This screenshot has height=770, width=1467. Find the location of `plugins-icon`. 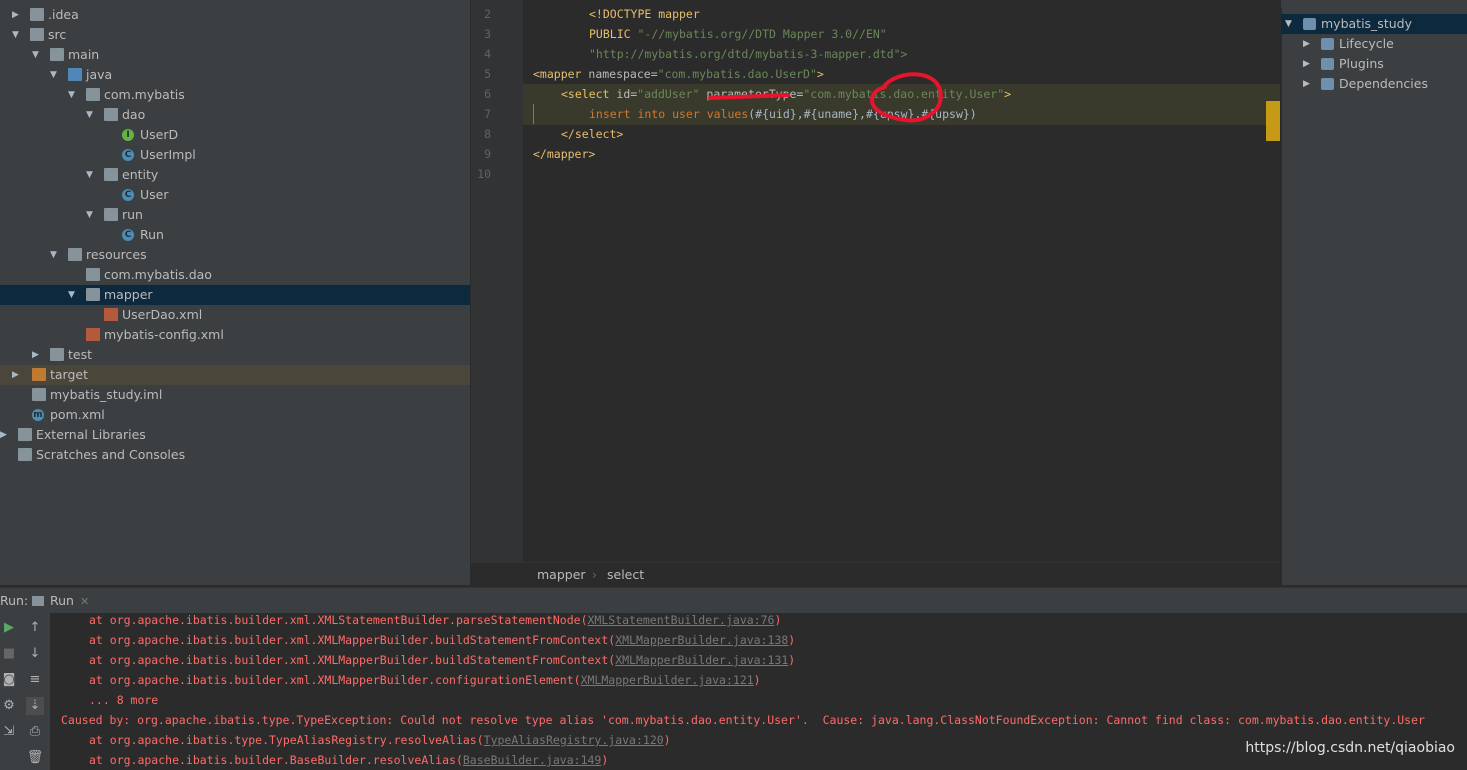

plugins-icon is located at coordinates (1327, 64).